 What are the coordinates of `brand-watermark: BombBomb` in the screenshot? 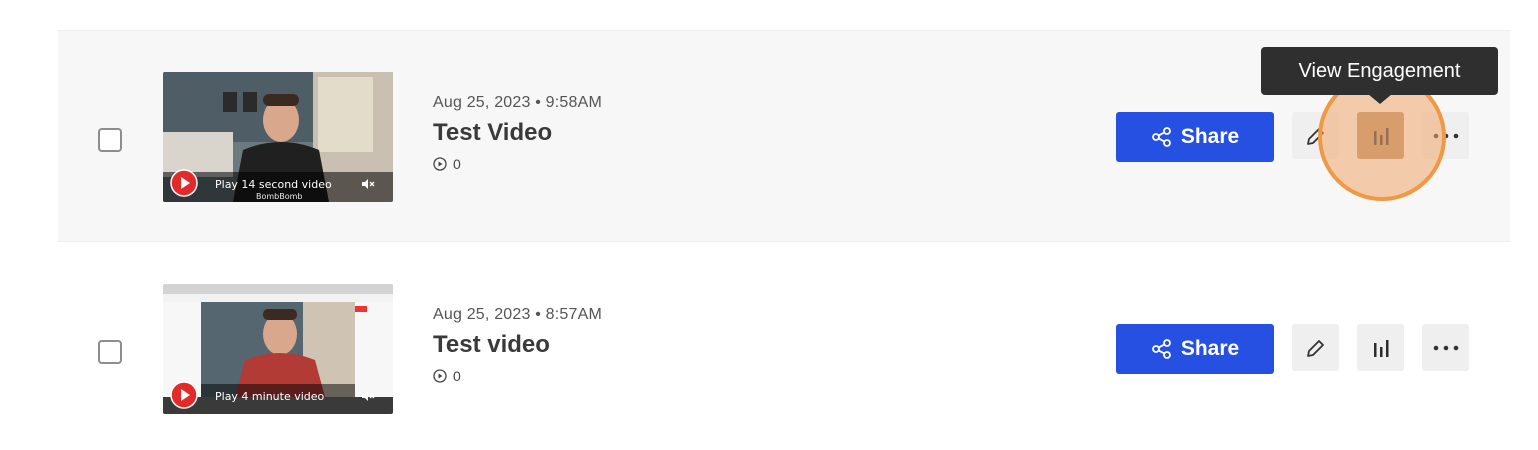 It's located at (279, 196).